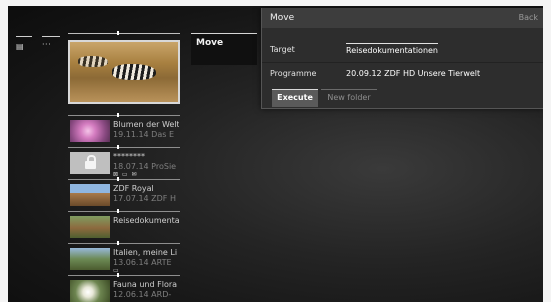 This screenshot has width=551, height=302. I want to click on target-field: Reisedokumentationen, so click(392, 49).